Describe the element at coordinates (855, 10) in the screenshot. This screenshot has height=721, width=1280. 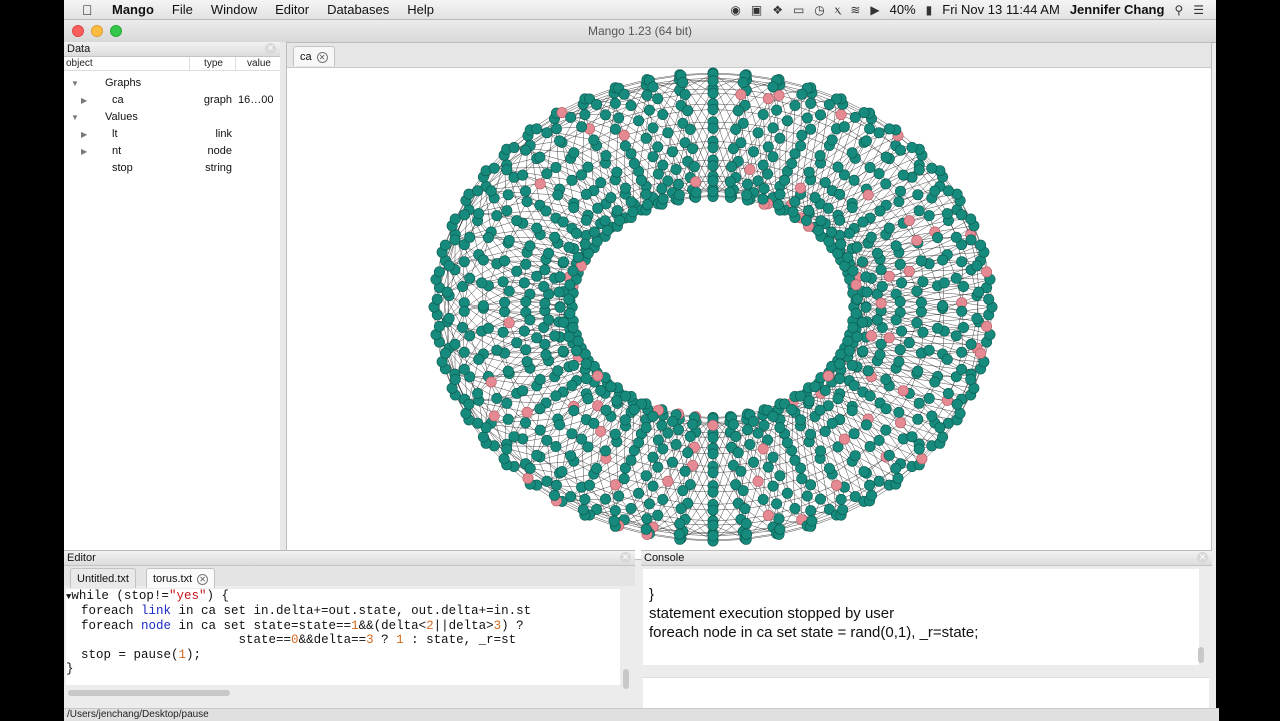
I see `wifi-icon: ≋` at that location.